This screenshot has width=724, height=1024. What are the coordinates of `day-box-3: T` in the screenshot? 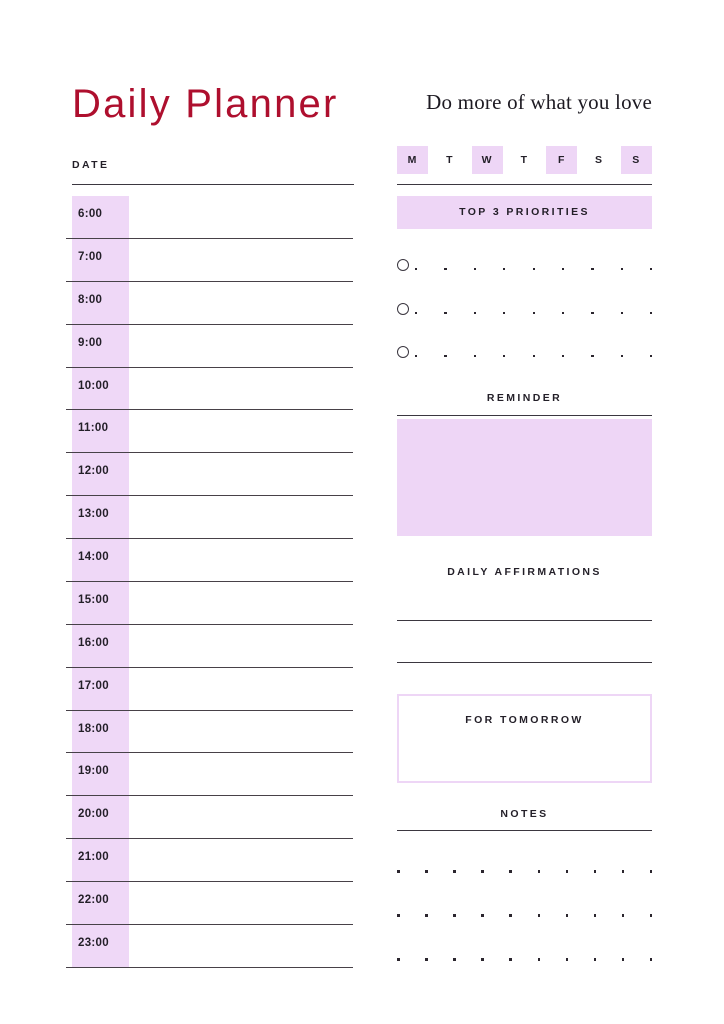 It's located at (524, 160).